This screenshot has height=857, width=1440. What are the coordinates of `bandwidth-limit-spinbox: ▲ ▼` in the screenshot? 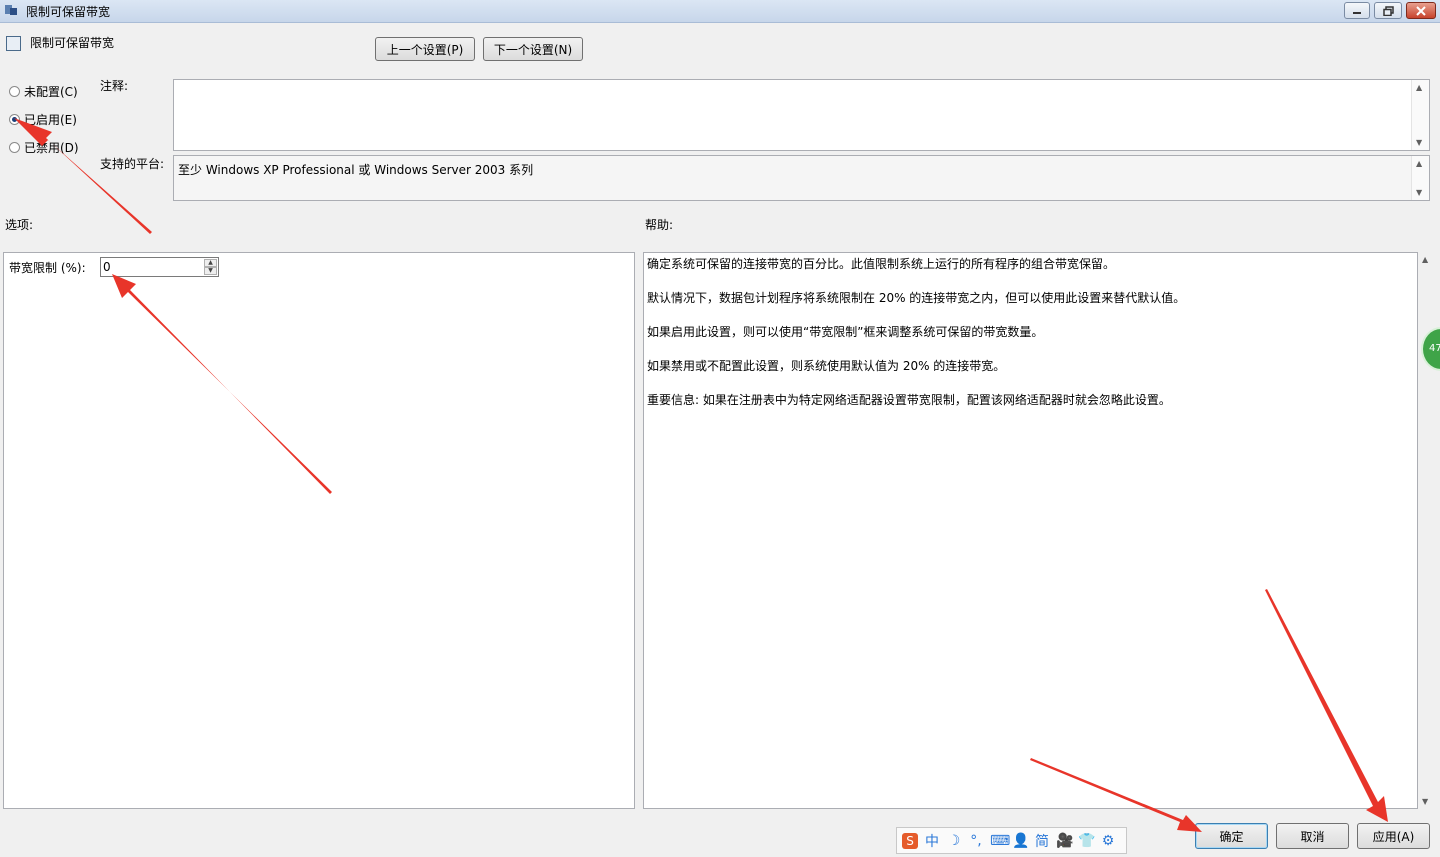 It's located at (159, 267).